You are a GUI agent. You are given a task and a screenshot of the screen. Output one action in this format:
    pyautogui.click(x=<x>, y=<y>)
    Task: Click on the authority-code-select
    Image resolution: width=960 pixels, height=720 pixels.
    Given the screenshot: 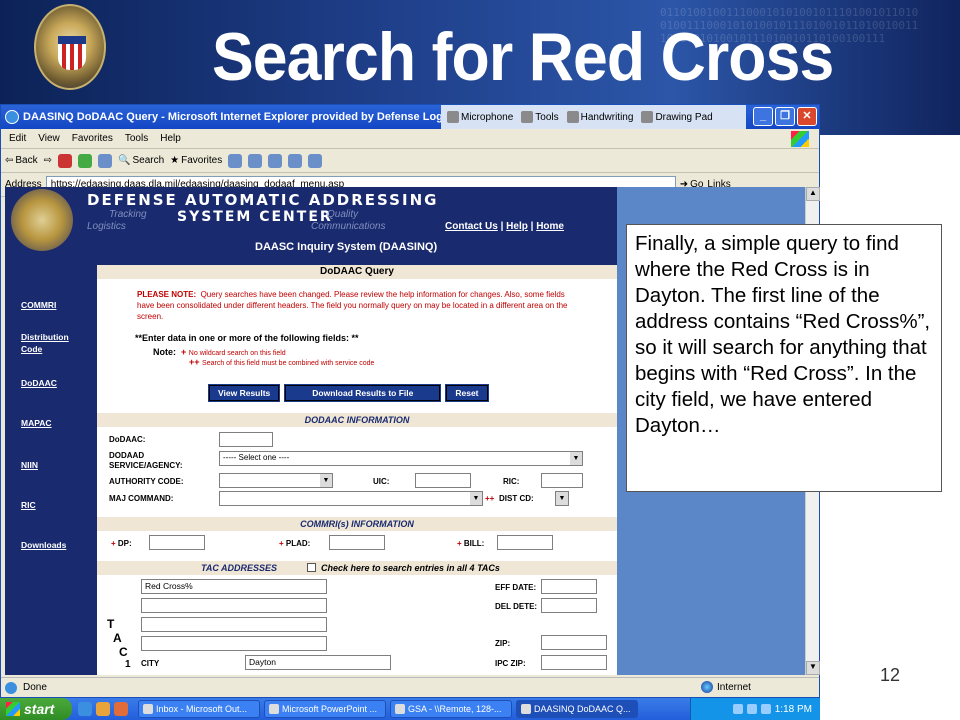 What is the action you would take?
    pyautogui.click(x=276, y=480)
    